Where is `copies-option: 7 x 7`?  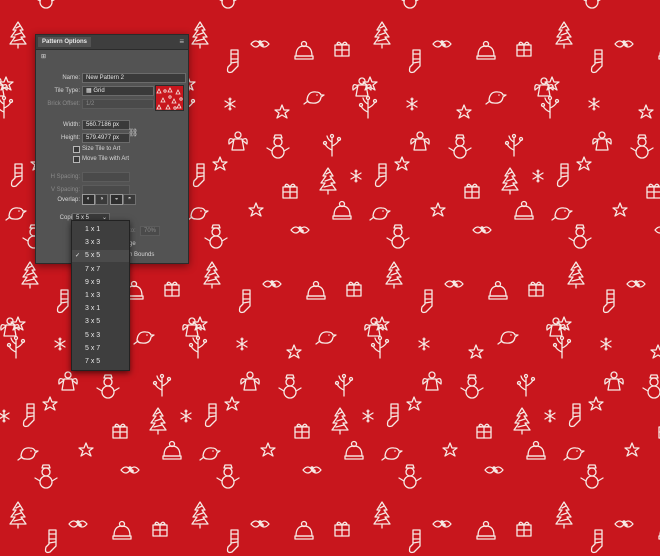 copies-option: 7 x 7 is located at coordinates (100, 270).